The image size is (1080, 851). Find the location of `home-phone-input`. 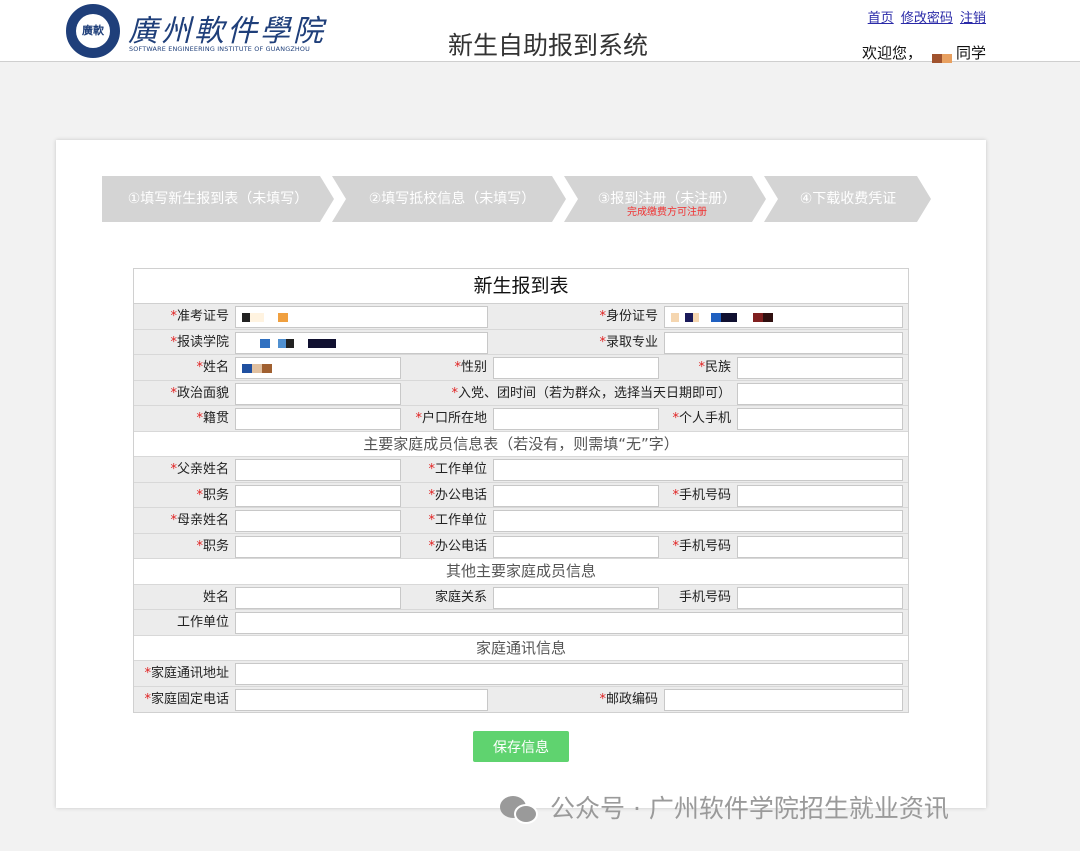

home-phone-input is located at coordinates (361, 699).